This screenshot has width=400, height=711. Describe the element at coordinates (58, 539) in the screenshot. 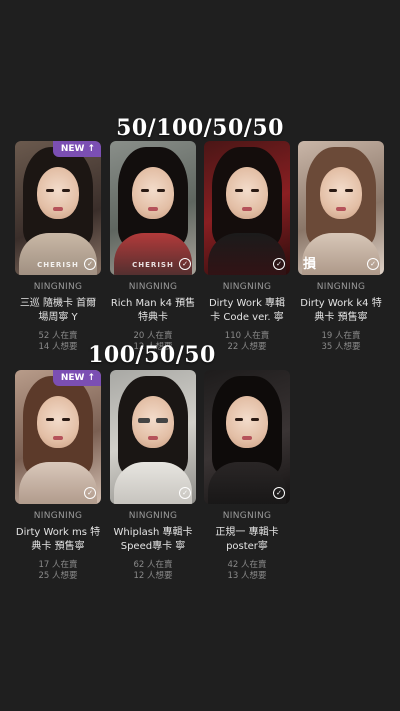

I see `card-title: Dirty Work ms 特典卡 預售寧` at that location.